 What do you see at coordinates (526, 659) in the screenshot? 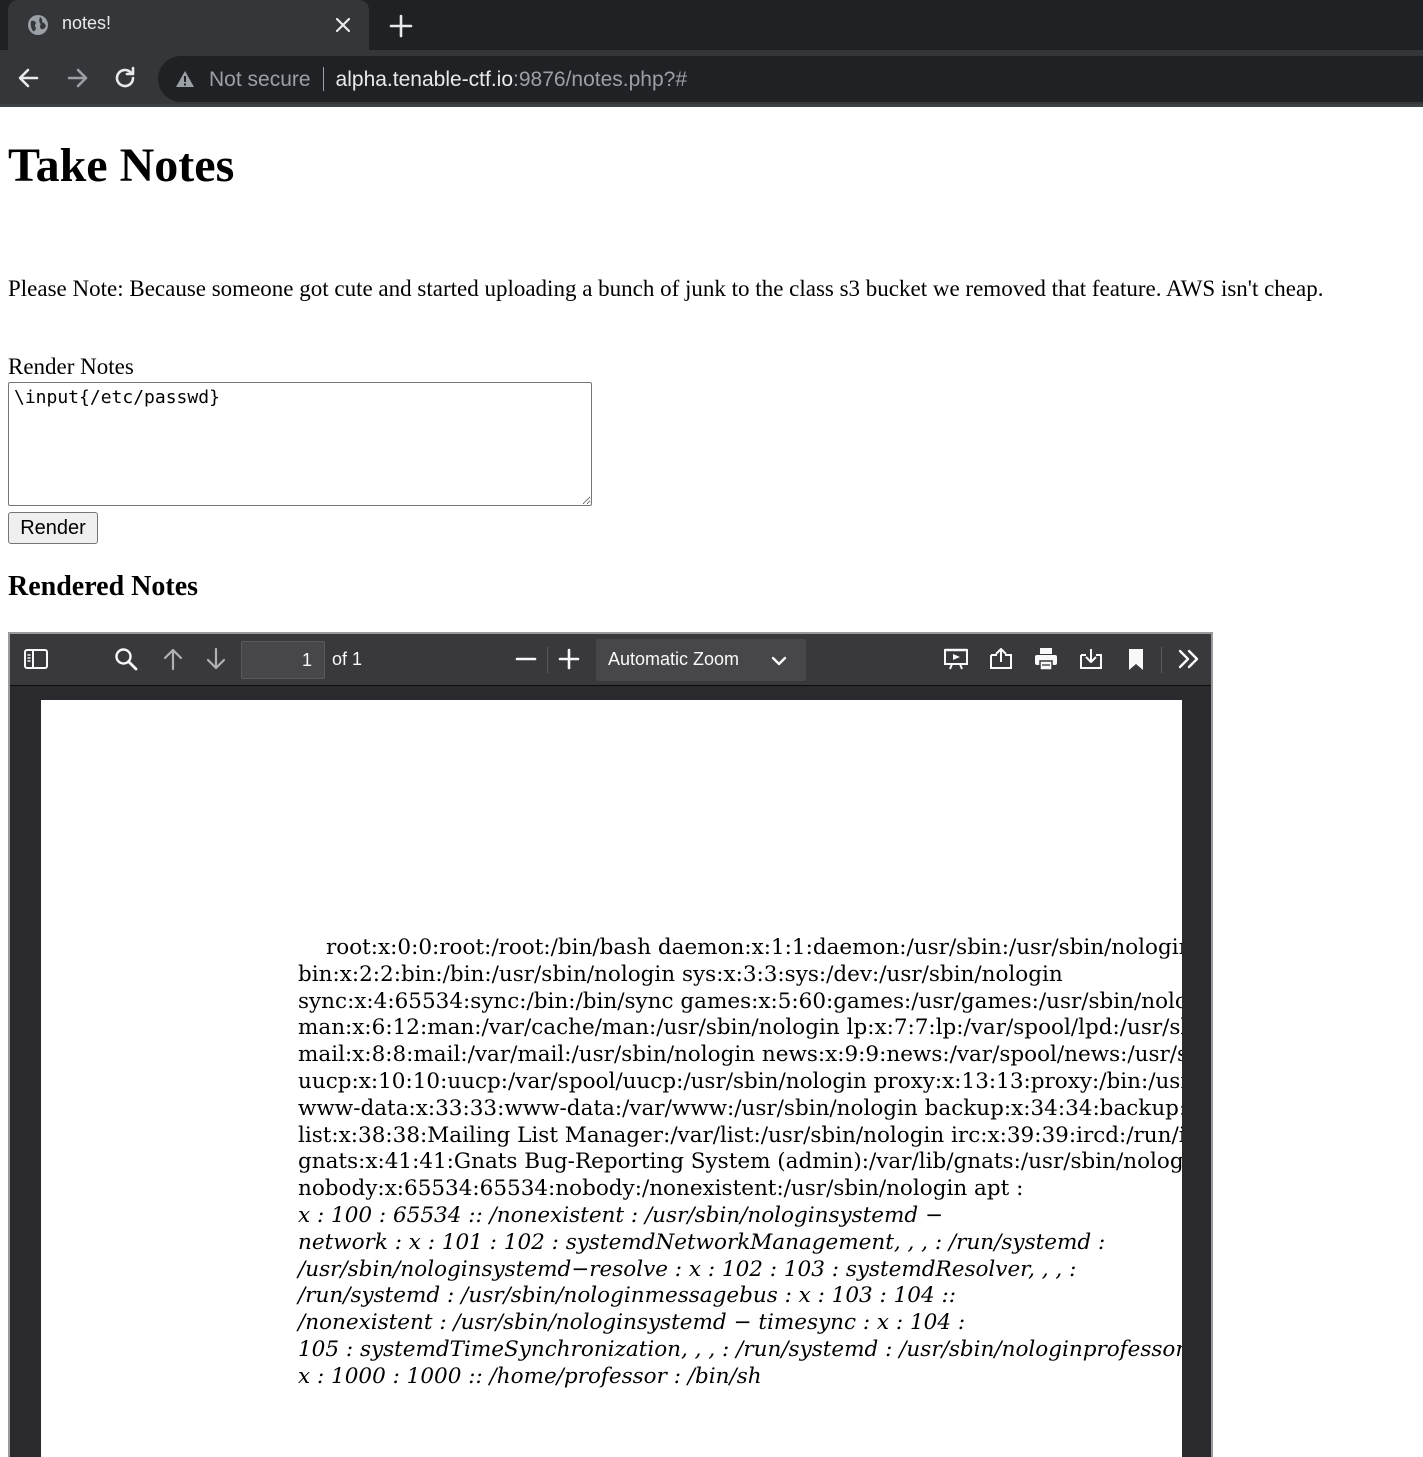
I see `zoom-out-icon` at bounding box center [526, 659].